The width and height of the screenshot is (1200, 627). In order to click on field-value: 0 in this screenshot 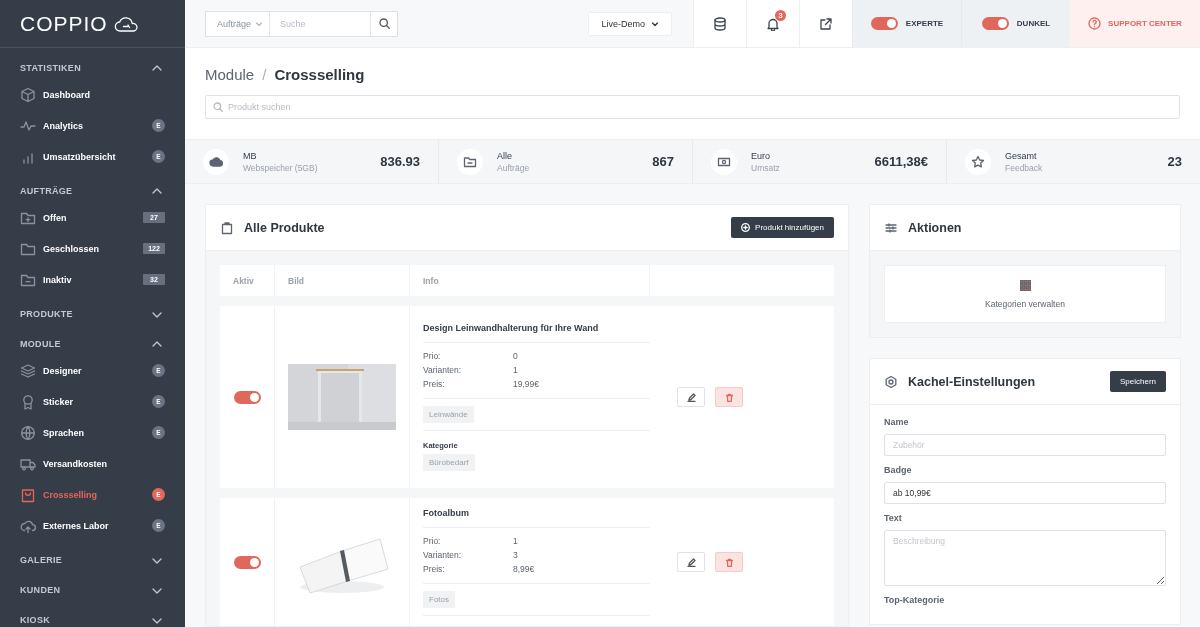, I will do `click(516, 356)`.